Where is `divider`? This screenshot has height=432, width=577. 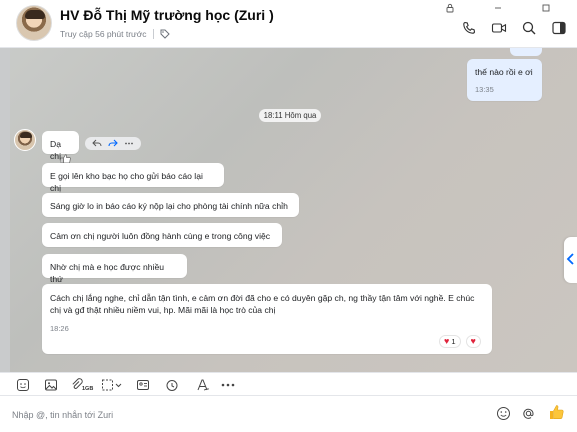 divider is located at coordinates (153, 34).